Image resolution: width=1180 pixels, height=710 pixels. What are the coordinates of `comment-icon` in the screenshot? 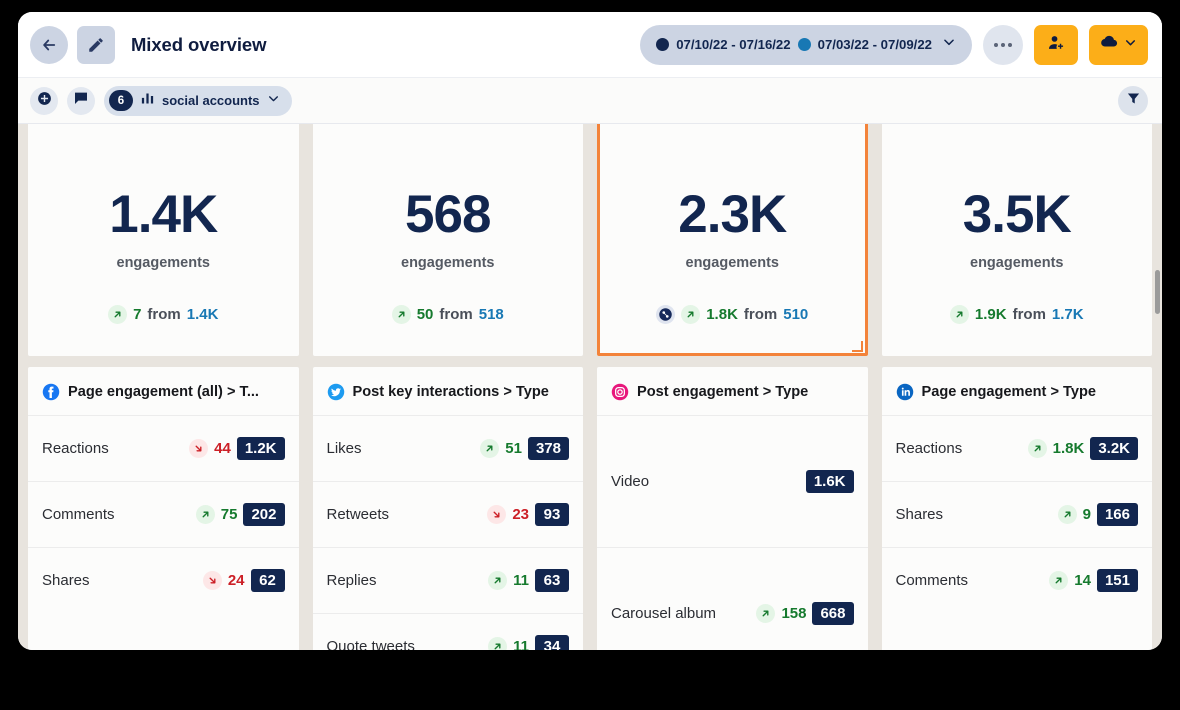 It's located at (81, 100).